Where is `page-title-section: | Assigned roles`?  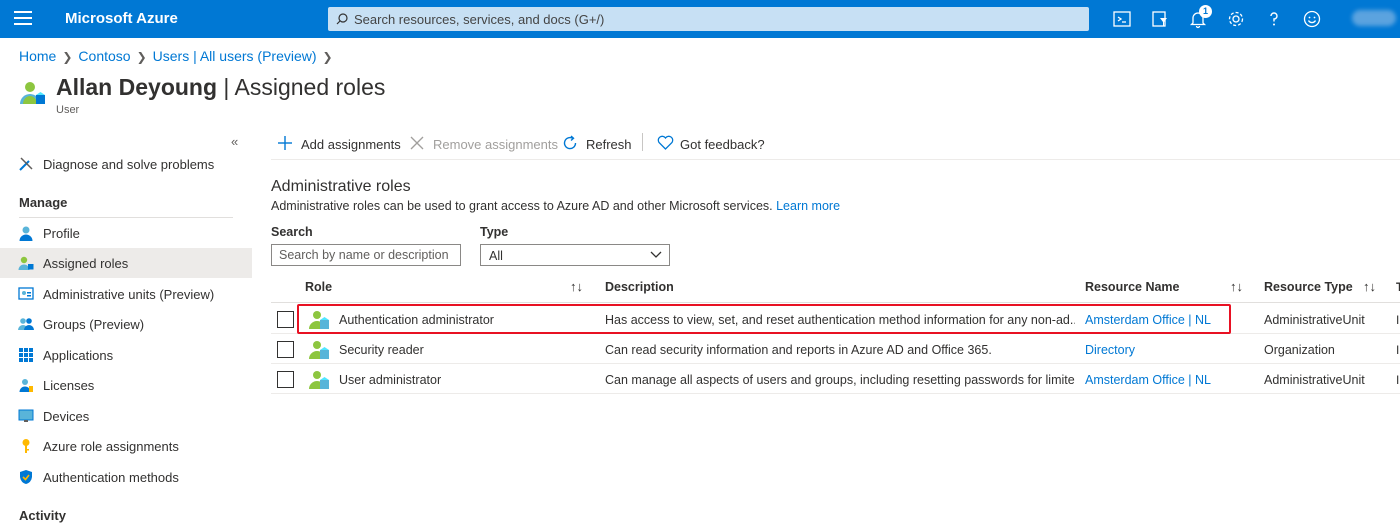
page-title-section: | Assigned roles is located at coordinates (304, 87).